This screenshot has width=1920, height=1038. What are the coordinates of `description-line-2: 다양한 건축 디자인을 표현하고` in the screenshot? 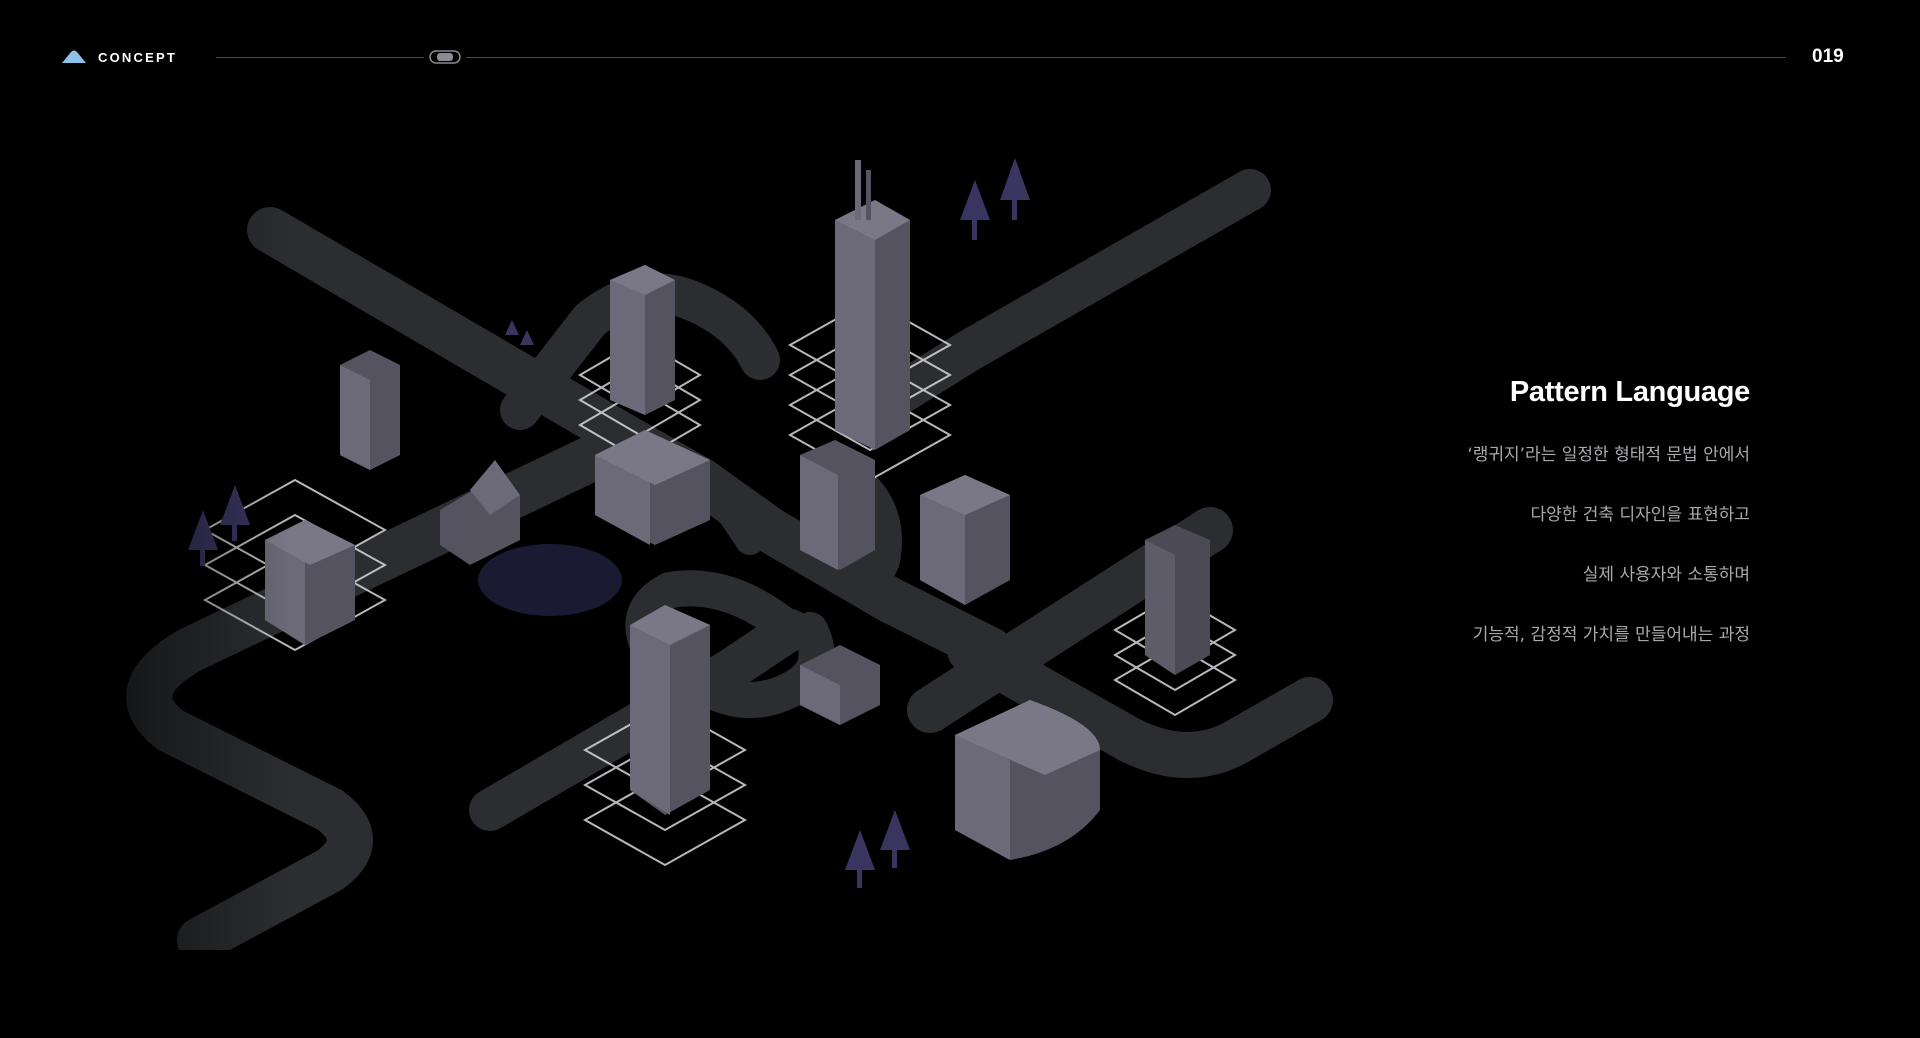 It's located at (1640, 515).